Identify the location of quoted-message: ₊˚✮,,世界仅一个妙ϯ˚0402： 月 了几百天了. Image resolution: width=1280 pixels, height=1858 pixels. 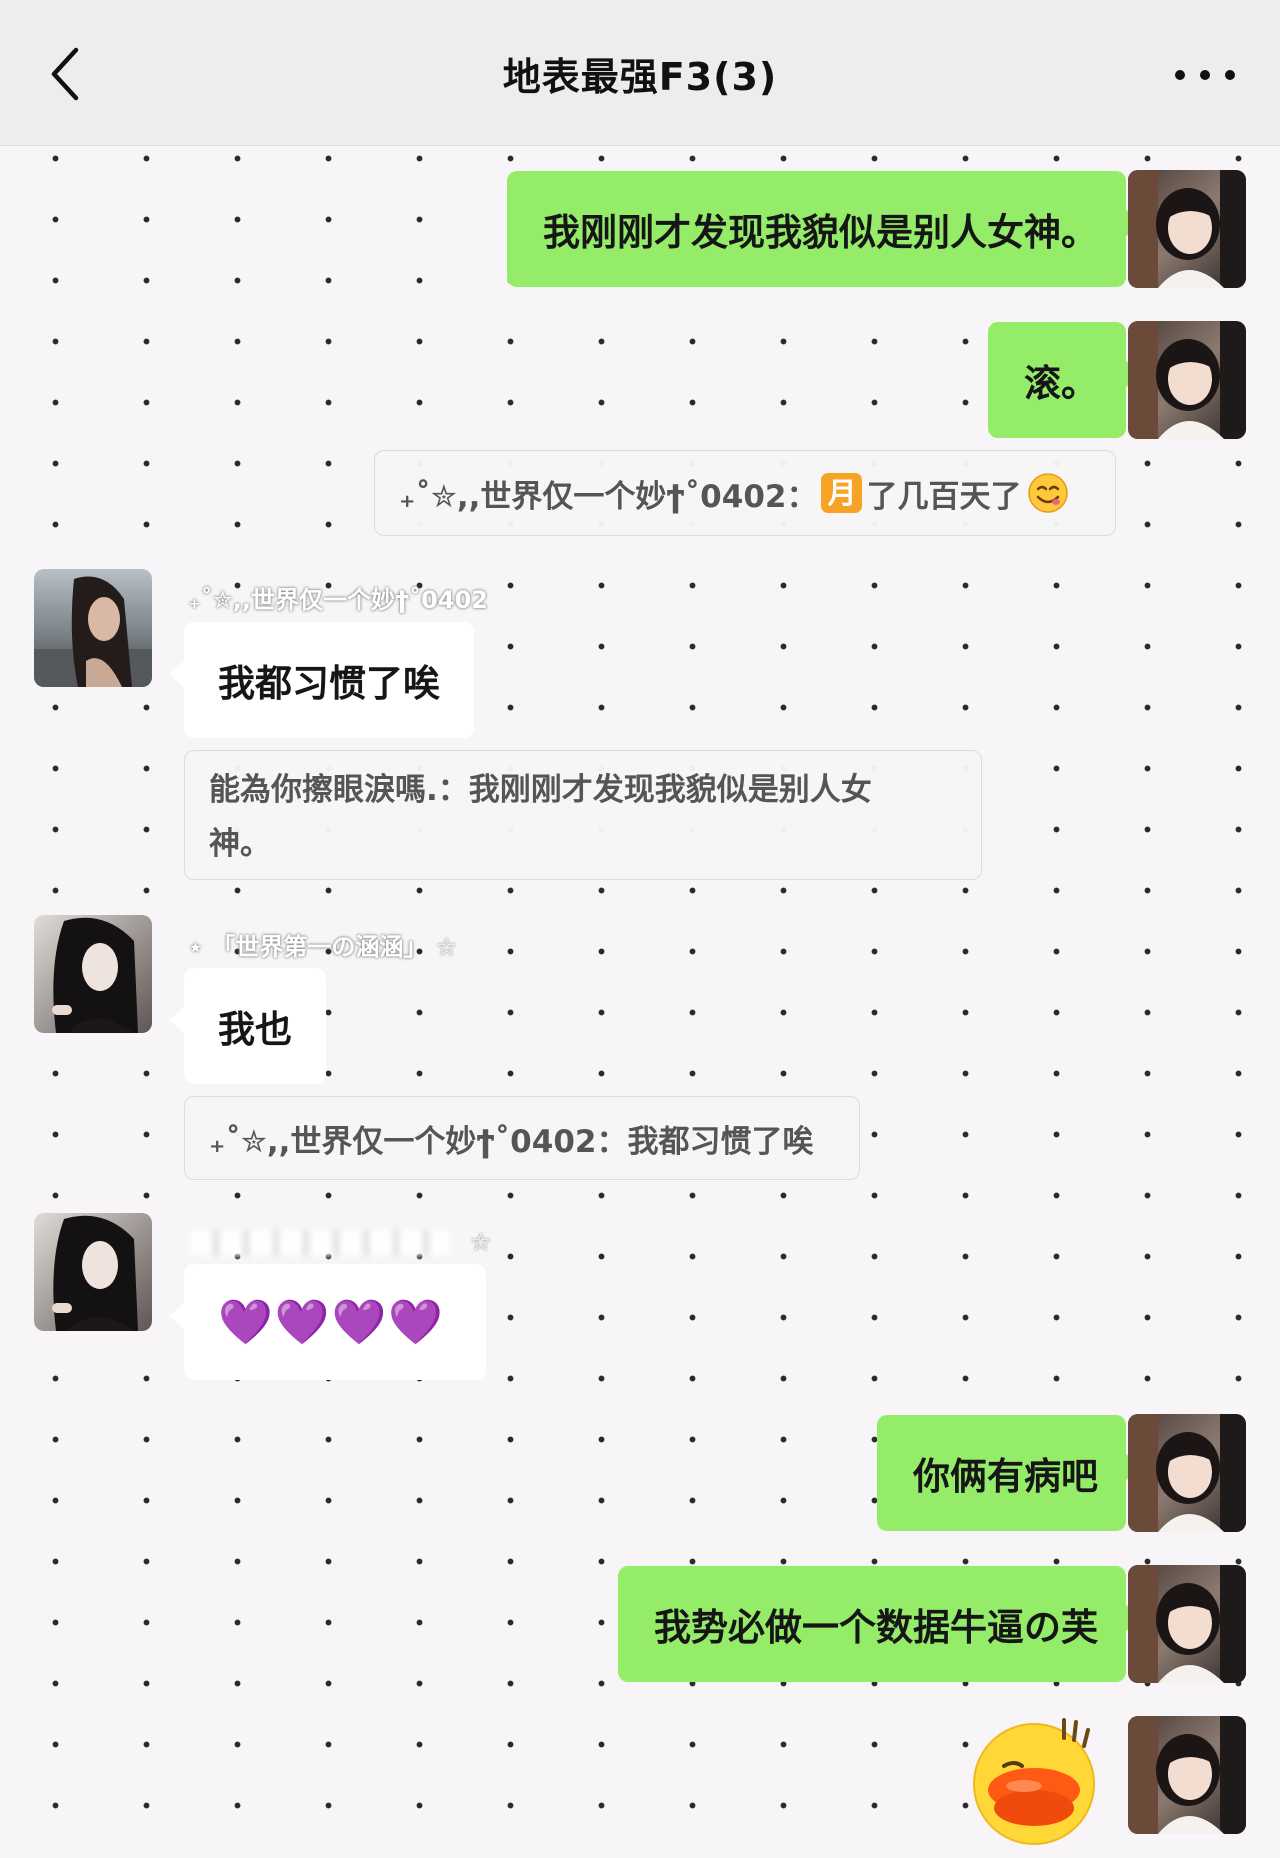
(745, 493).